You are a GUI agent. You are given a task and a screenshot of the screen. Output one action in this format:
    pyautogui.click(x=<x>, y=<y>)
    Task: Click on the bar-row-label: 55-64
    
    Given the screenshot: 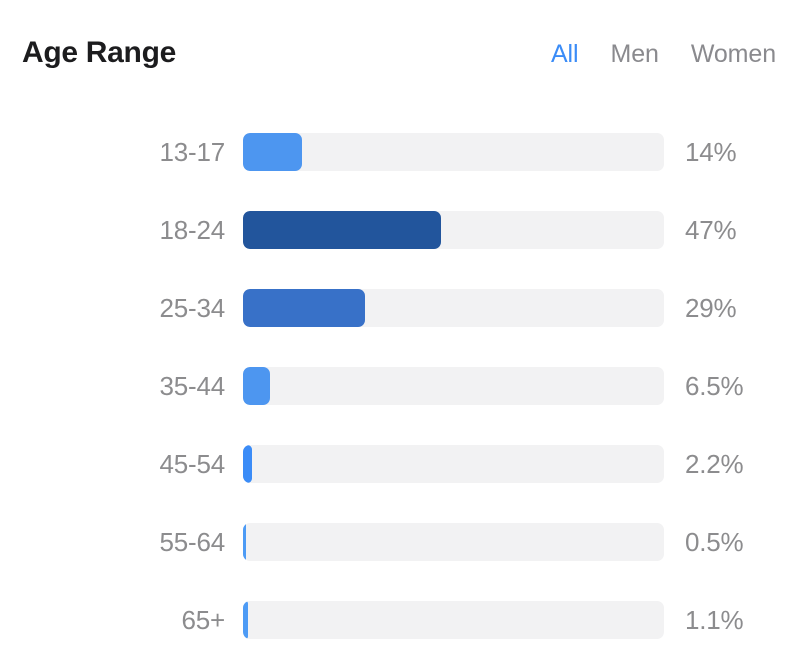 What is the action you would take?
    pyautogui.click(x=192, y=542)
    